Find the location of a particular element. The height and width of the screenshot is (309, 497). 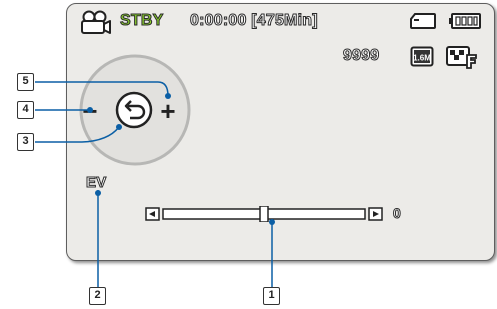

resolution-label: 1.6M is located at coordinates (422, 58).